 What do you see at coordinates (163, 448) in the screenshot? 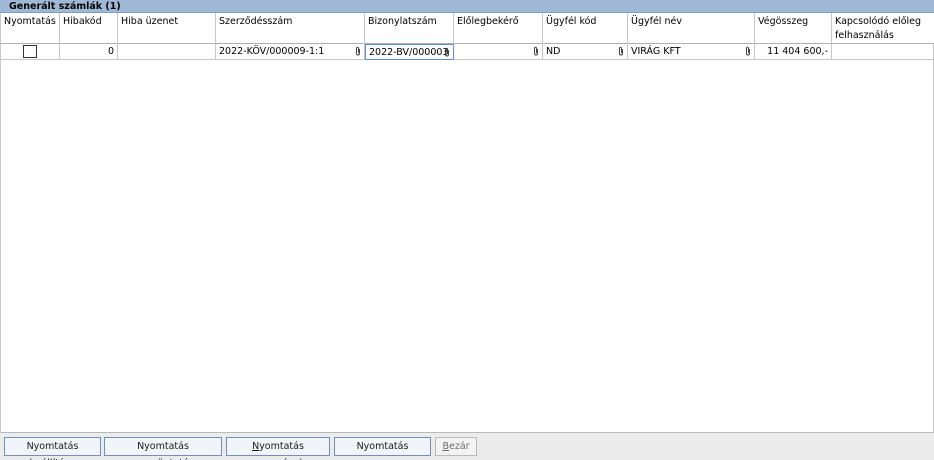
I see `cancel-print-button: Nyomtatás megszüntetése` at bounding box center [163, 448].